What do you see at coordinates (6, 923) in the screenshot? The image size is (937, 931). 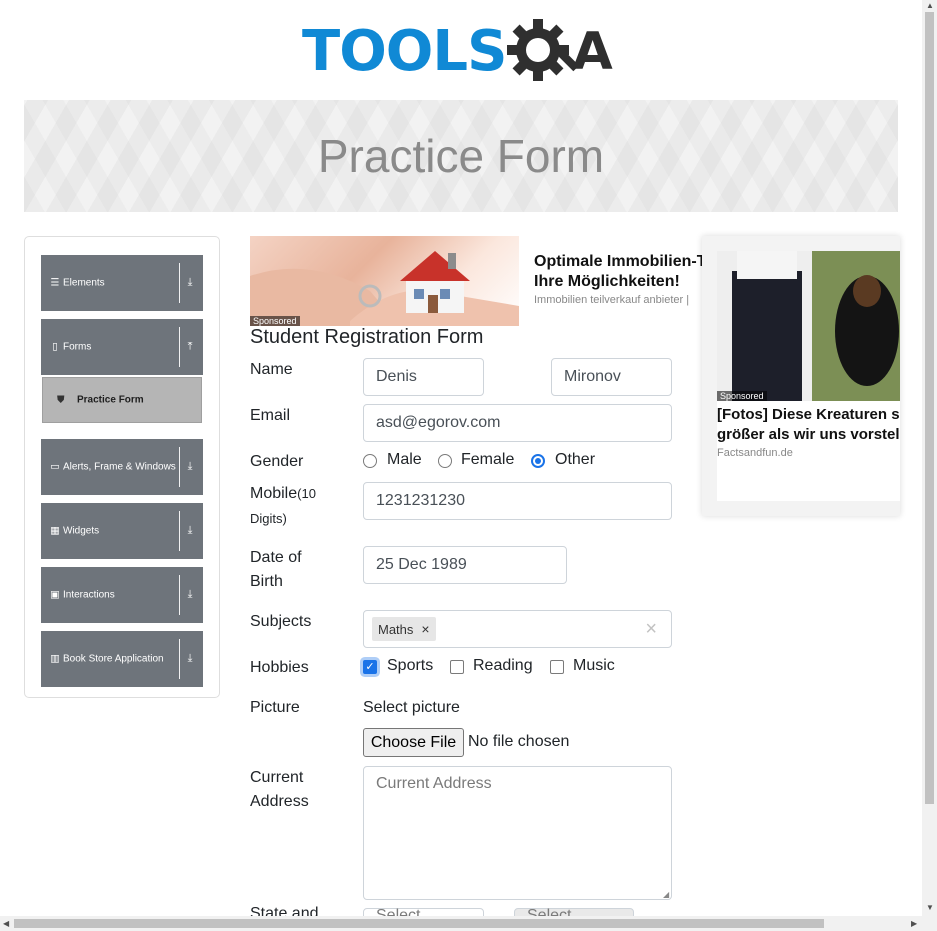 I see `scroll-left-icon: ◀` at bounding box center [6, 923].